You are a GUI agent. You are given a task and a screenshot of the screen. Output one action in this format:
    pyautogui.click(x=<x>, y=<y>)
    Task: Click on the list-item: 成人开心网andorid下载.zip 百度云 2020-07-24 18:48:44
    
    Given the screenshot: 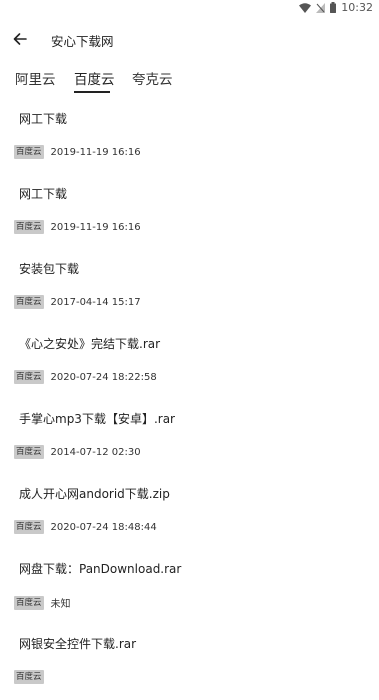 What is the action you would take?
    pyautogui.click(x=189, y=512)
    